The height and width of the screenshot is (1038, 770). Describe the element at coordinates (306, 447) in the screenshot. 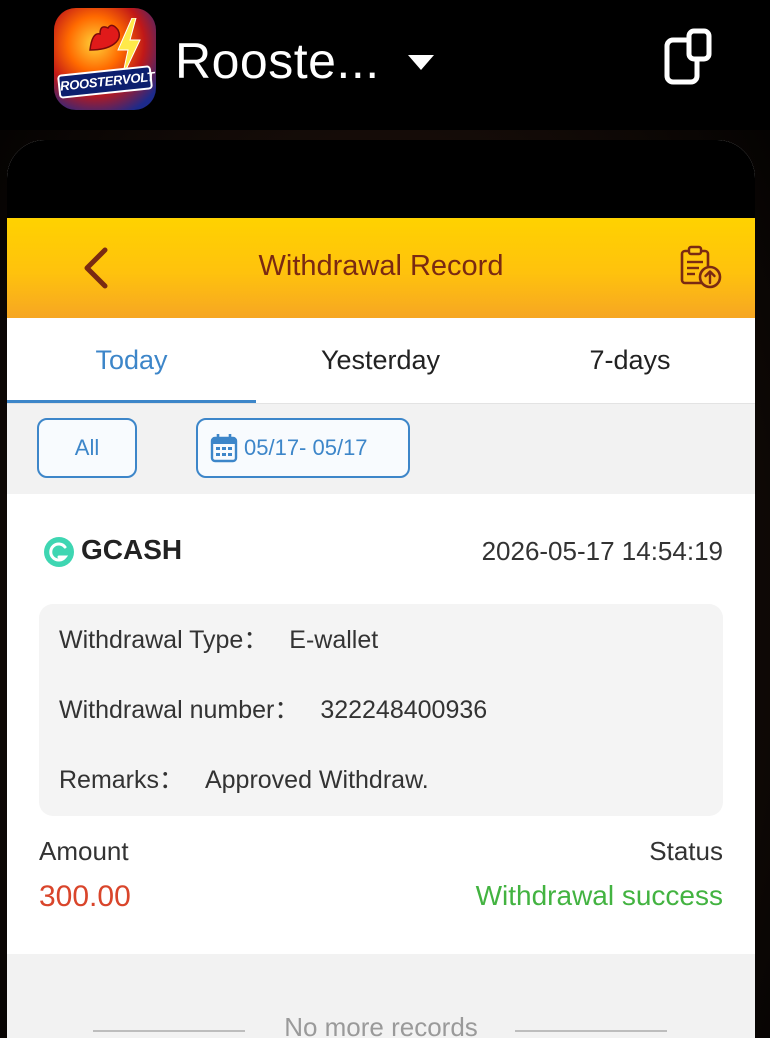

I see `date-range-label: 05/17- 05/17` at that location.